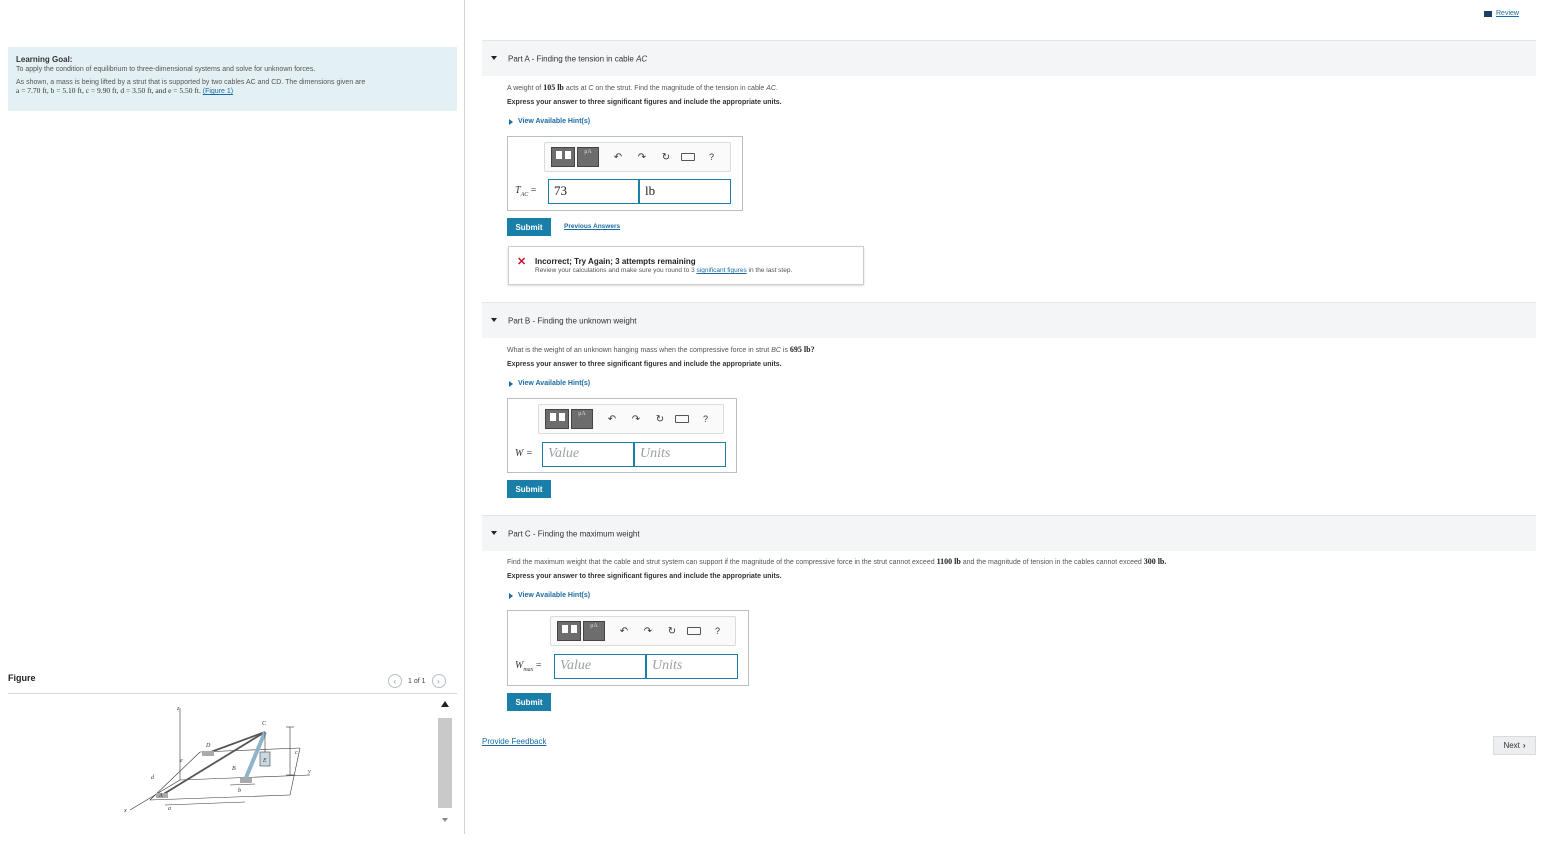  What do you see at coordinates (1009, 533) in the screenshot?
I see `part-c-header: Part C - Finding the maximum weight` at bounding box center [1009, 533].